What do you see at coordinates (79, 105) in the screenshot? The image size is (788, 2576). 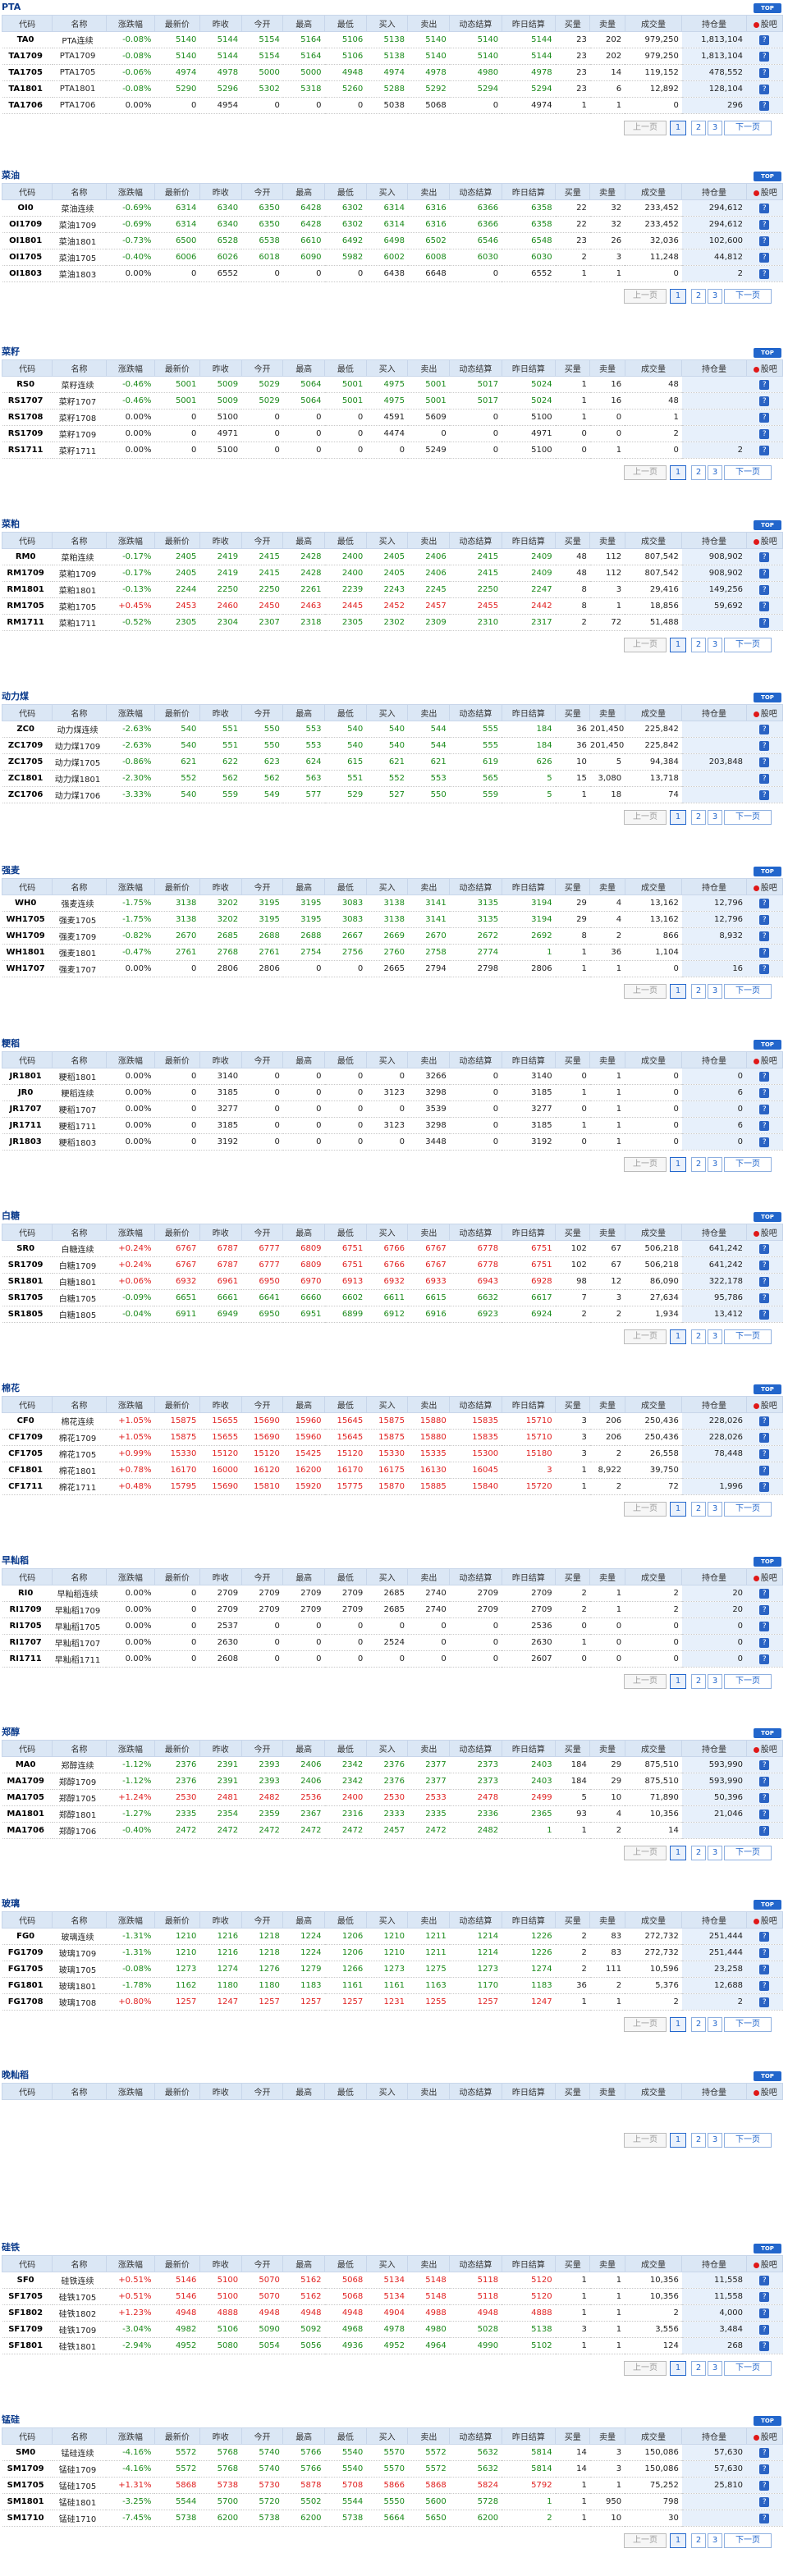 I see `contract-name: PTA1706` at bounding box center [79, 105].